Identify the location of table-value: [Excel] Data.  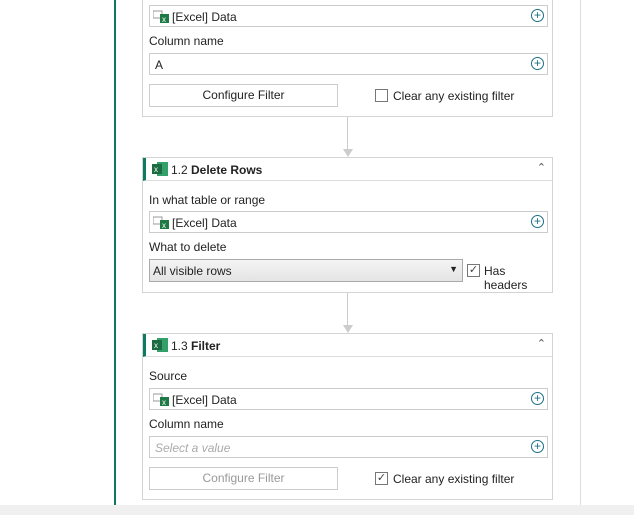
(204, 223).